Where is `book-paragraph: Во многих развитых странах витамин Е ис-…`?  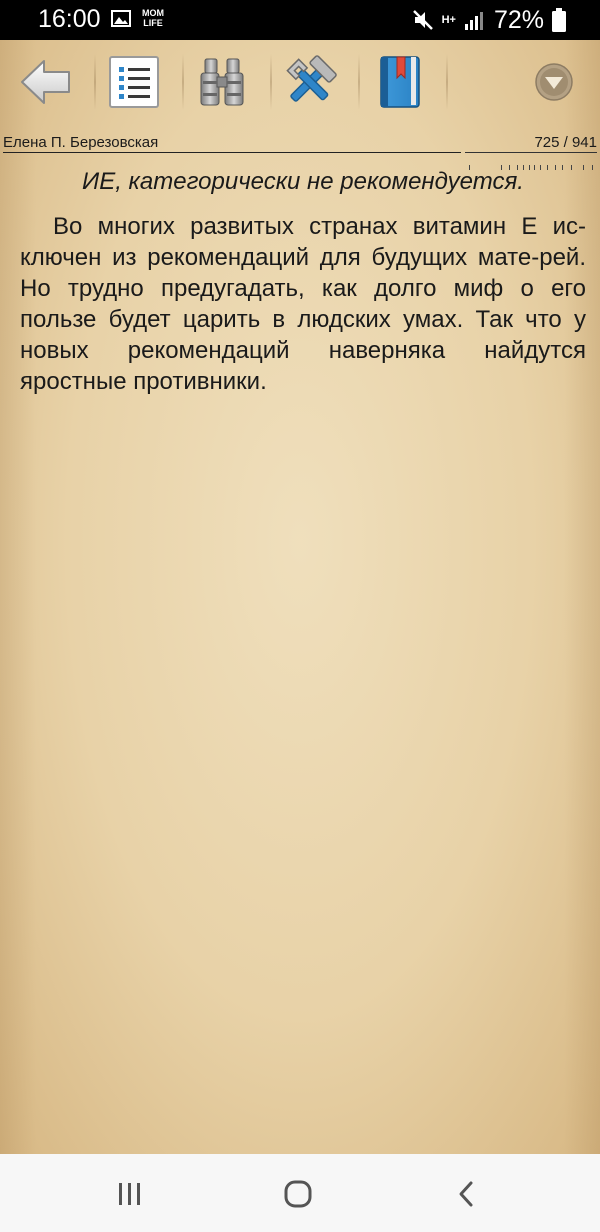
book-paragraph: Во многих развитых странах витамин Е ис-… is located at coordinates (303, 304).